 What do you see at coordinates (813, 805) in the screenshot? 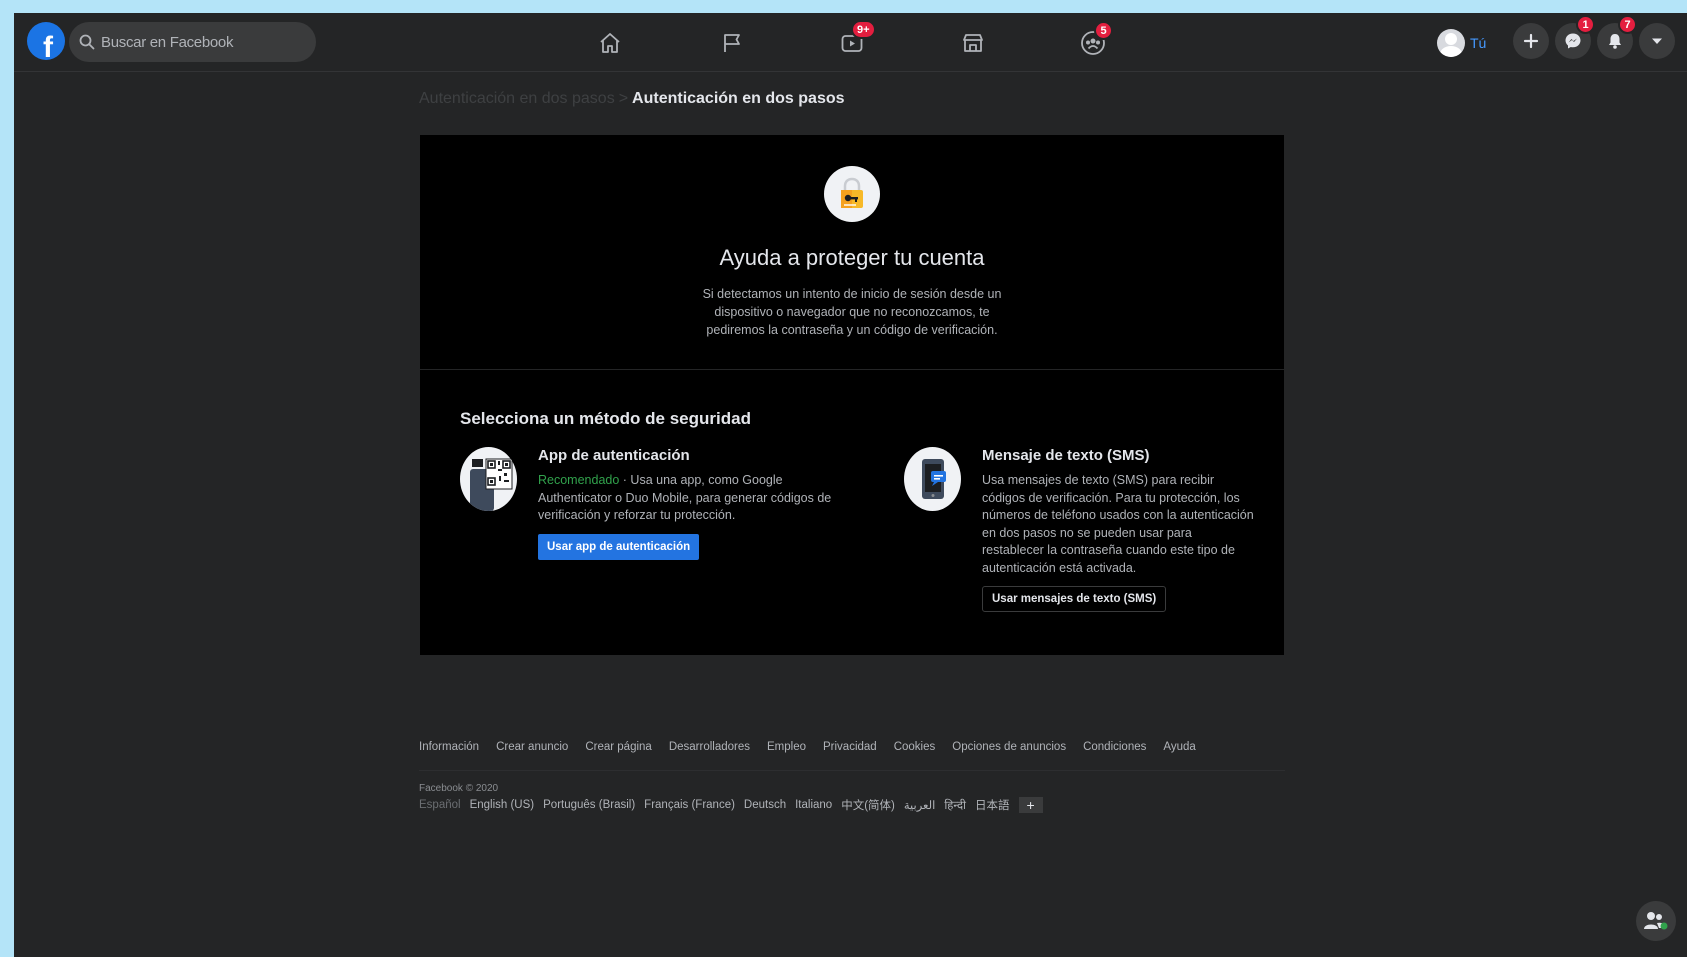
I see `language-link: Italiano` at bounding box center [813, 805].